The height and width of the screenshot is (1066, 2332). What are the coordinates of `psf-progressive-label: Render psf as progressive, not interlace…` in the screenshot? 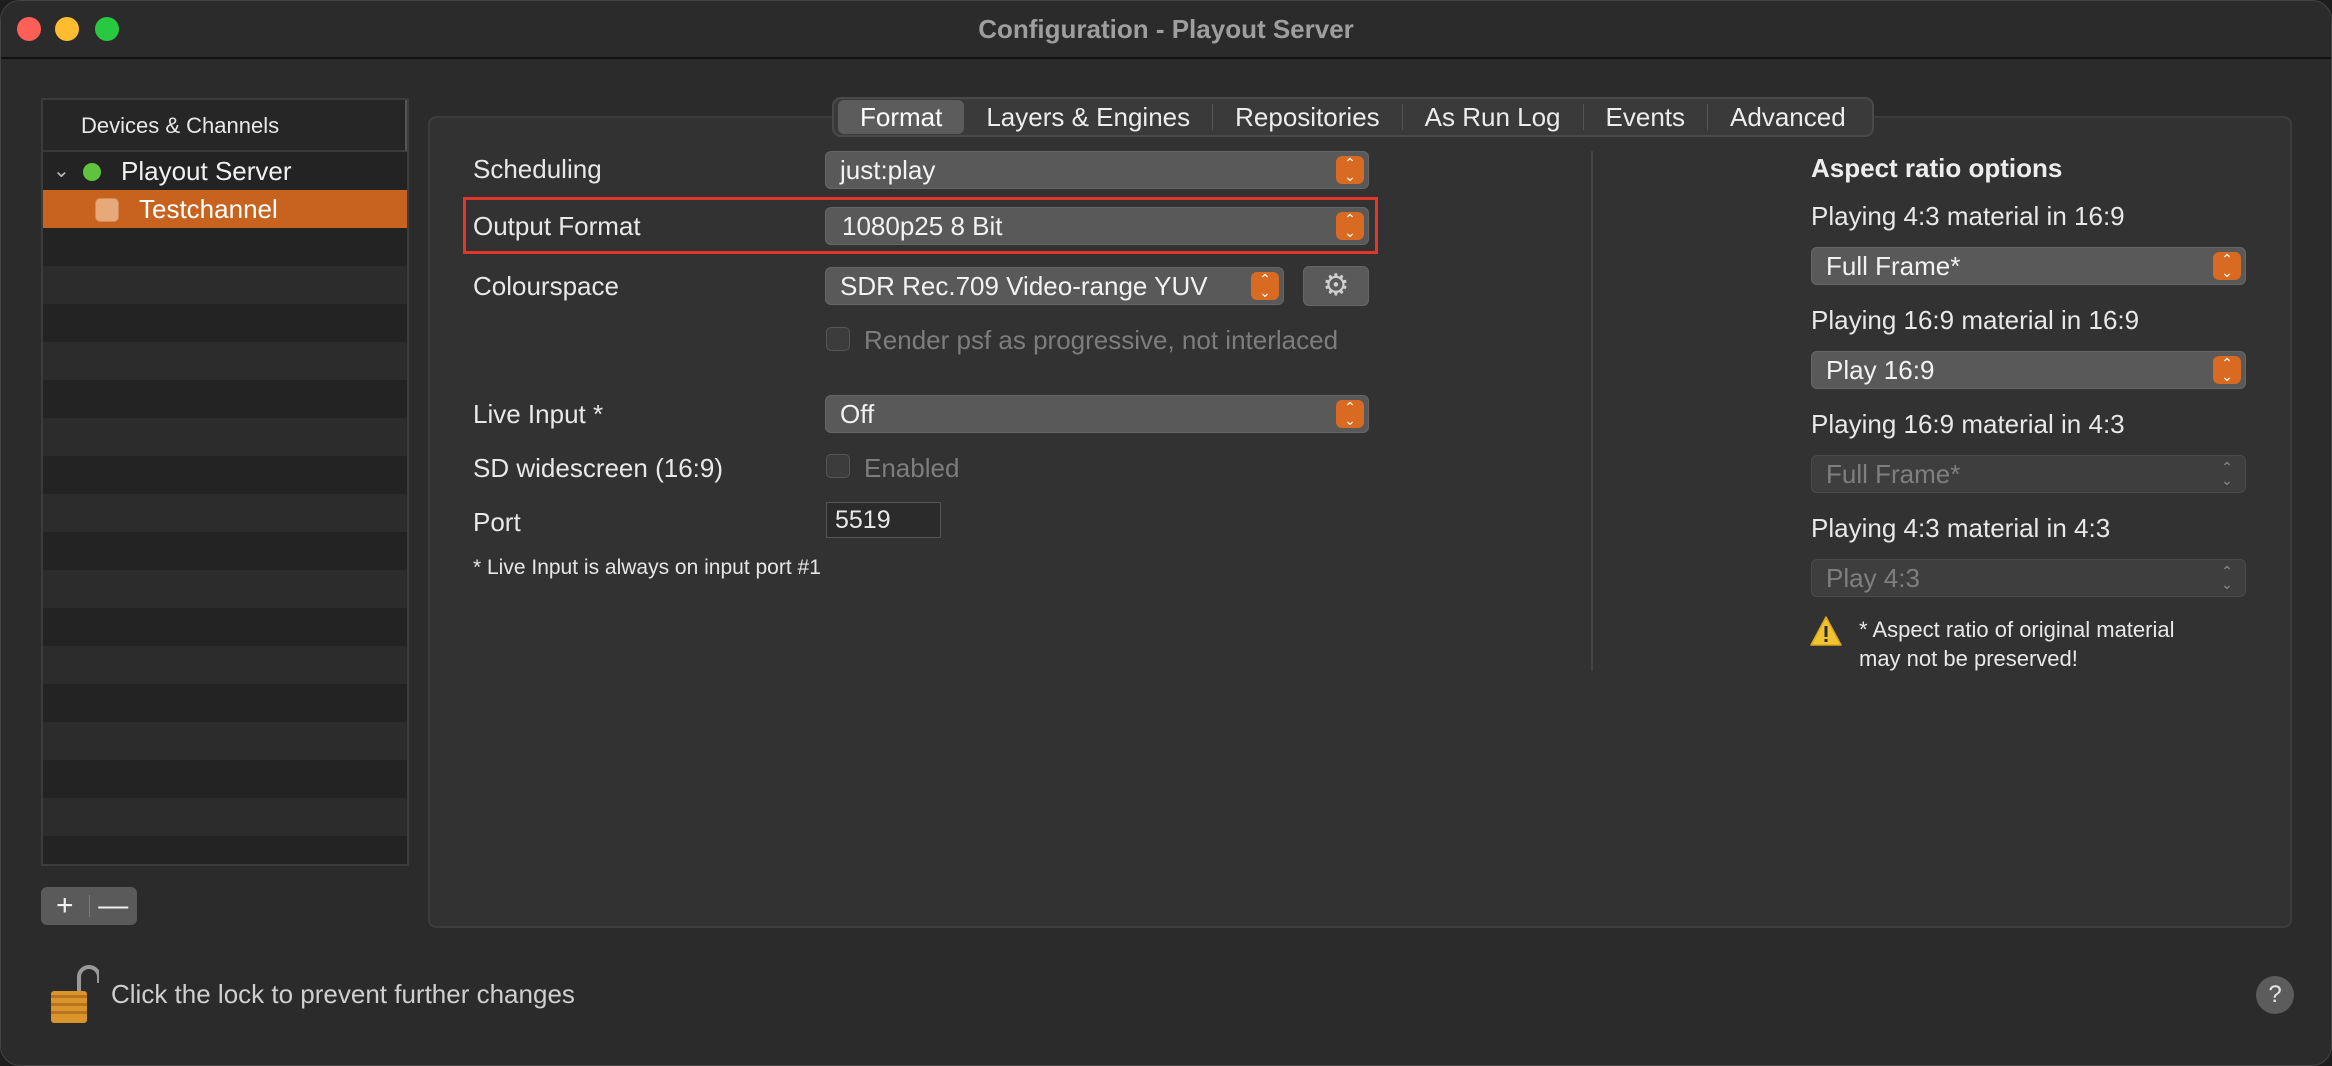 It's located at (1101, 340).